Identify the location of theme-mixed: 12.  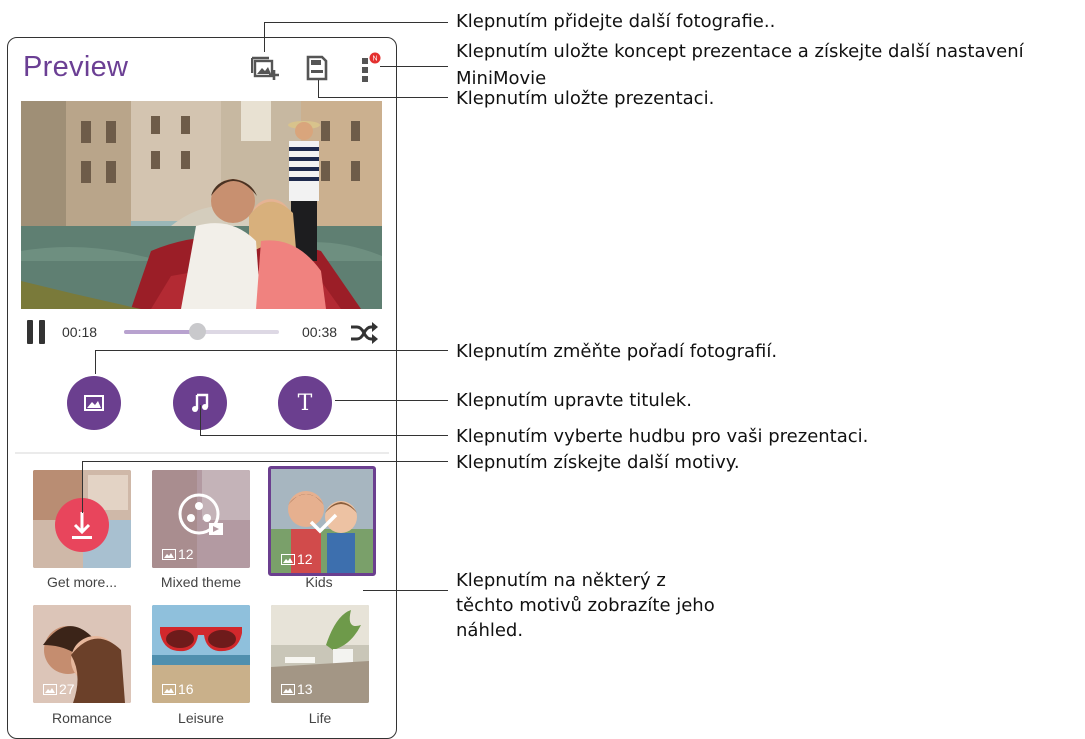
(201, 519).